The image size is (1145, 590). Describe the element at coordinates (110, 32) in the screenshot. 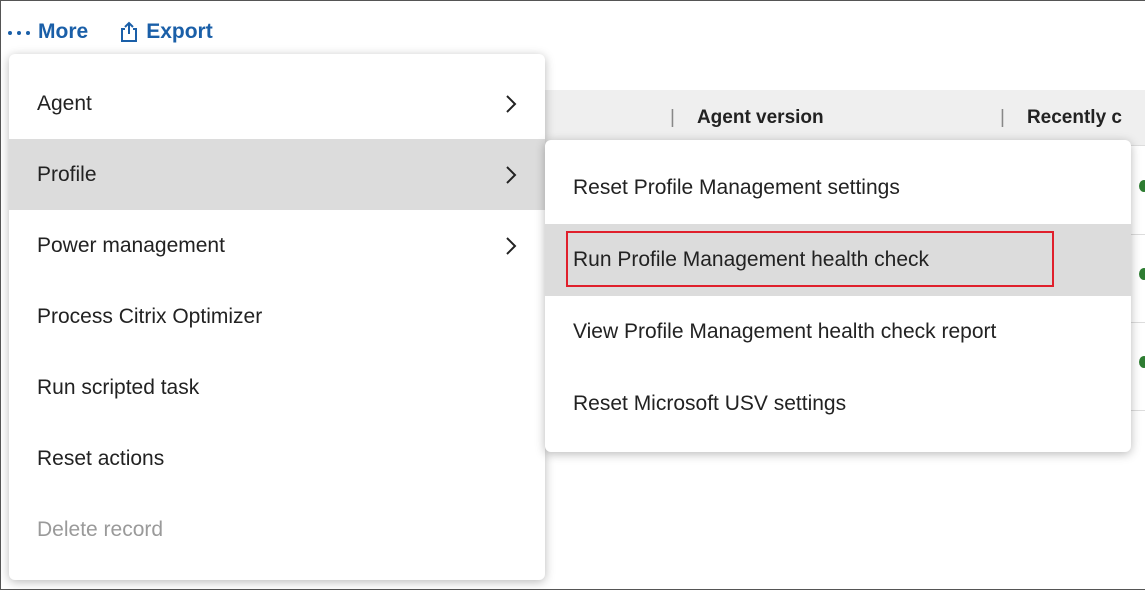

I see `toolbar: More Export` at that location.